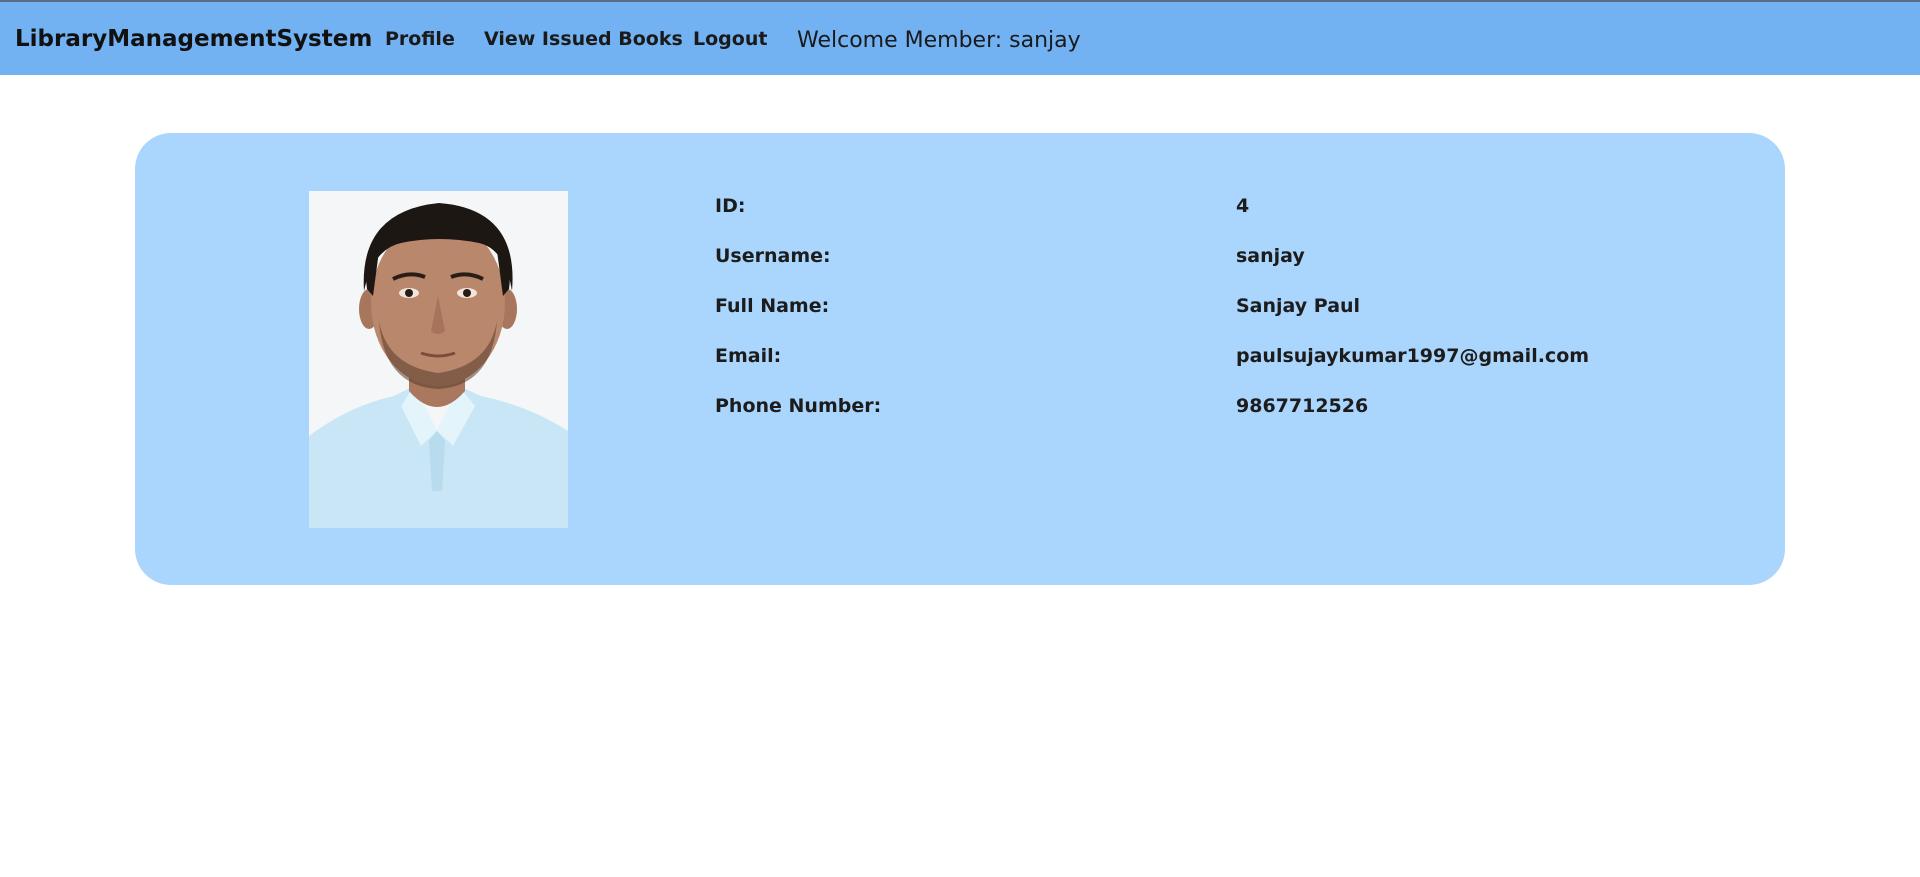 This screenshot has height=877, width=1920. Describe the element at coordinates (1413, 356) in the screenshot. I see `email-value: paulsujaykumar1997@gmail.com` at that location.